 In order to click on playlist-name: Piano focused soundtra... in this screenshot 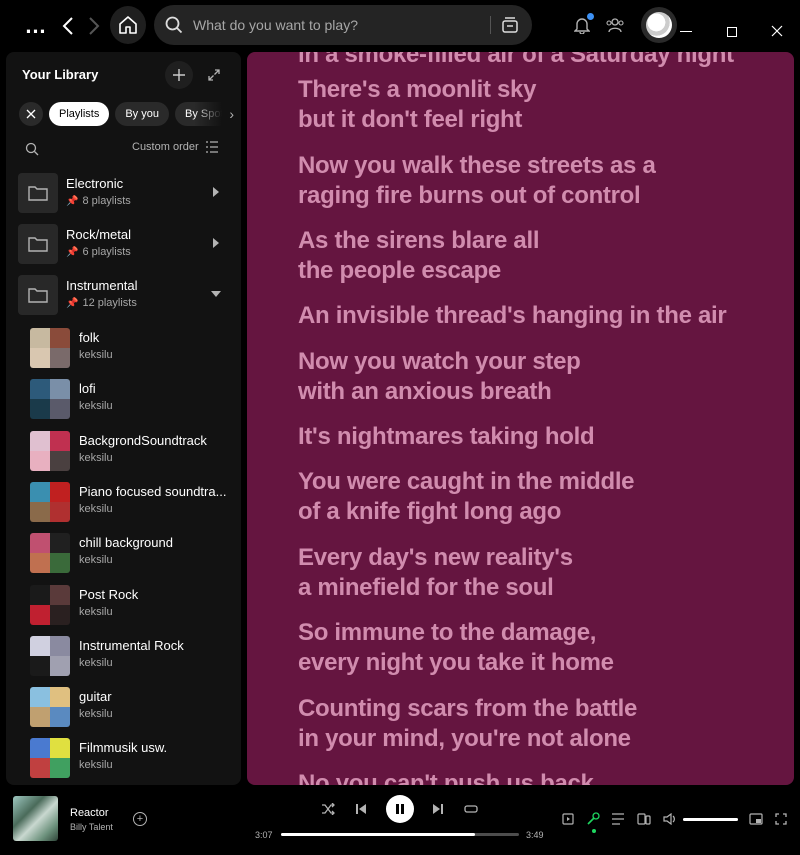, I will do `click(153, 491)`.